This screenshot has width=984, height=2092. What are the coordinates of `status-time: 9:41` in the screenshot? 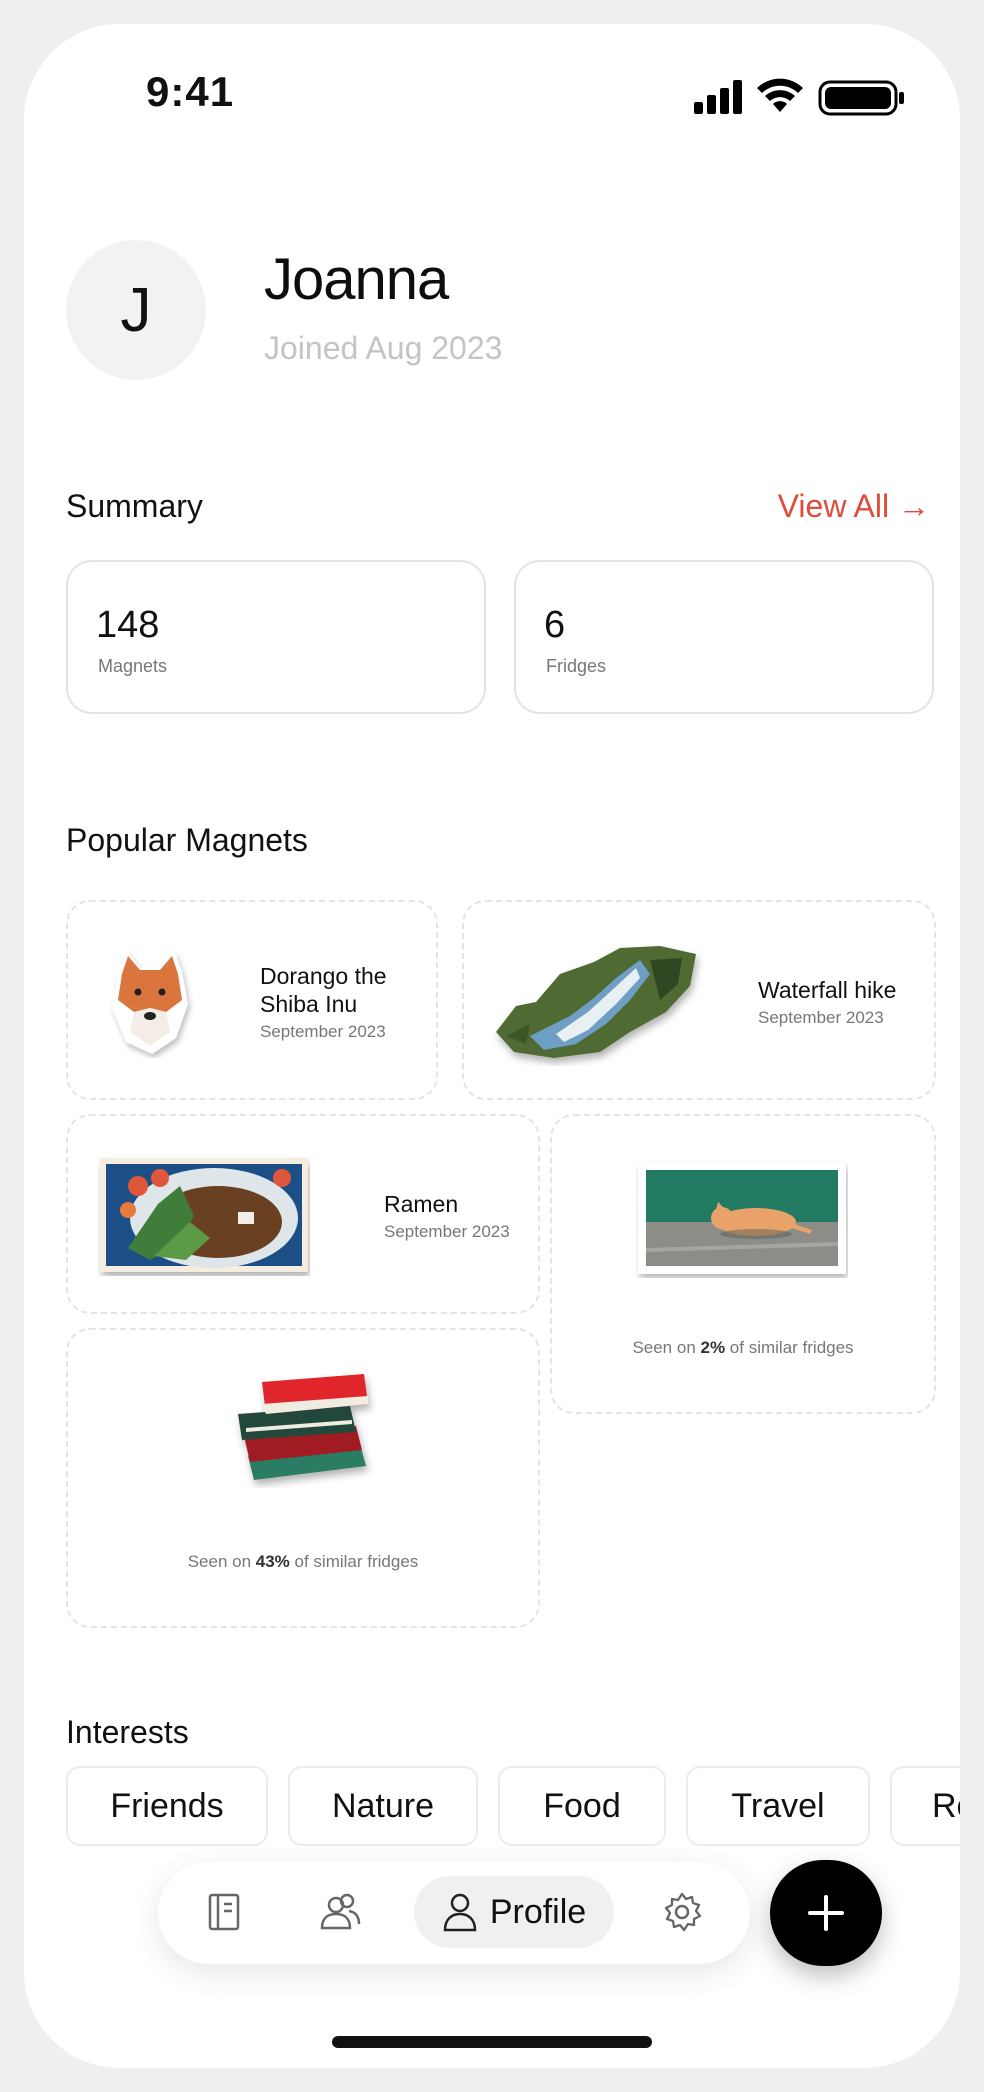 It's located at (190, 91).